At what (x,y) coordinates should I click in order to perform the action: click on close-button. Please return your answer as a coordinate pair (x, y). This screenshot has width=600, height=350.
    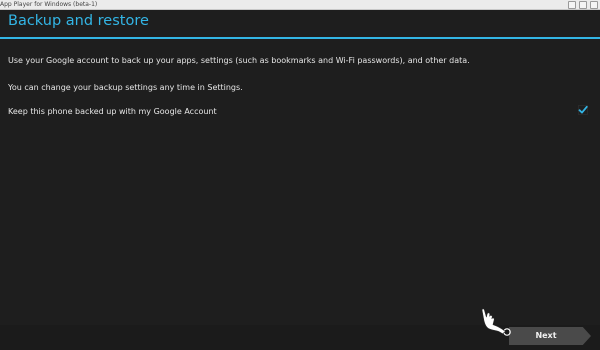
    Looking at the image, I should click on (594, 5).